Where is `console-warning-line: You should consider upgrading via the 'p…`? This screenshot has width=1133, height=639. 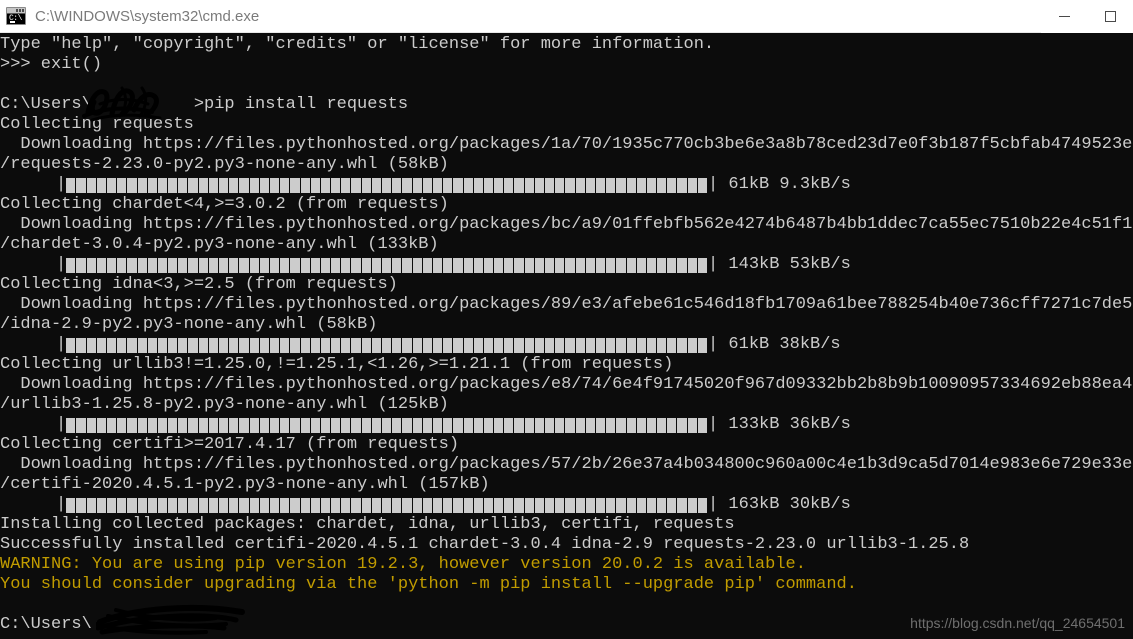
console-warning-line: You should consider upgrading via the 'p… is located at coordinates (428, 584).